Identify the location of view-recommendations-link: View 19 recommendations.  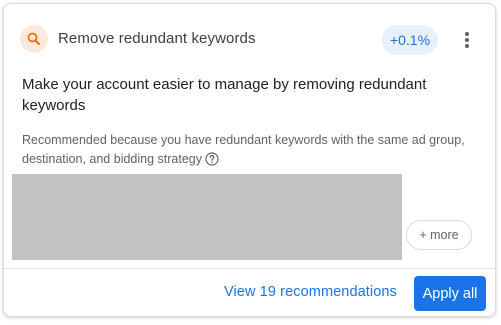
(310, 292).